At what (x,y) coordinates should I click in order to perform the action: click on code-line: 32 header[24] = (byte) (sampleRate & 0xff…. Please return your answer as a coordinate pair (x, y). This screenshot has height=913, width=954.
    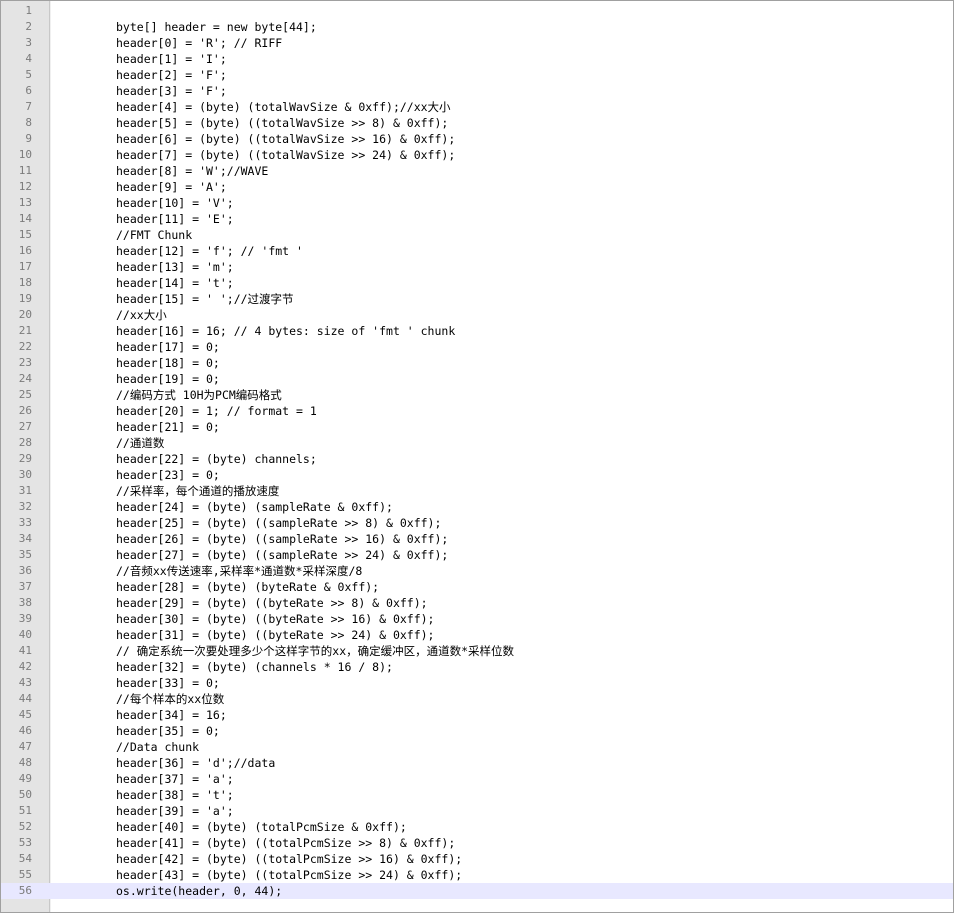
    Looking at the image, I should click on (477, 507).